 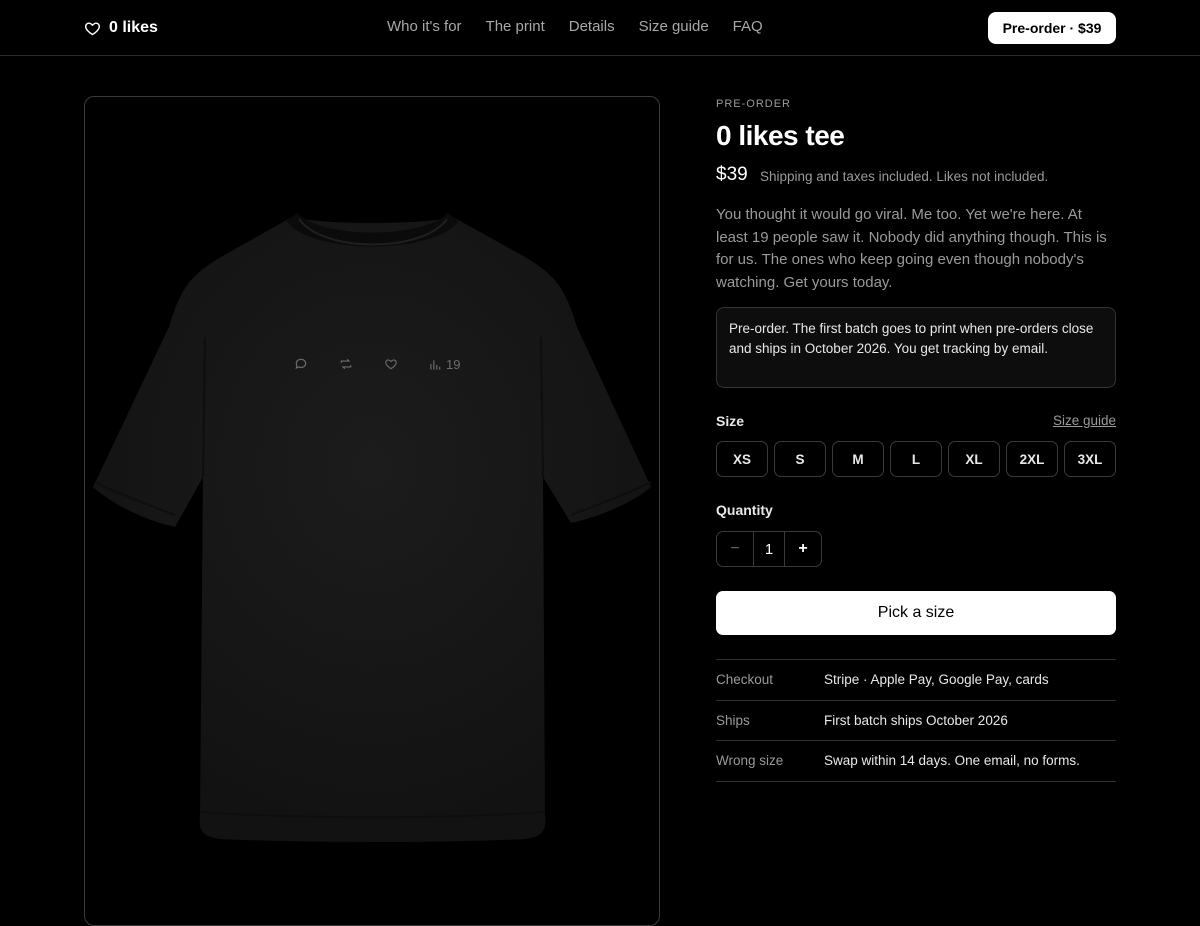 I want to click on info-key: Checkout, so click(x=745, y=680).